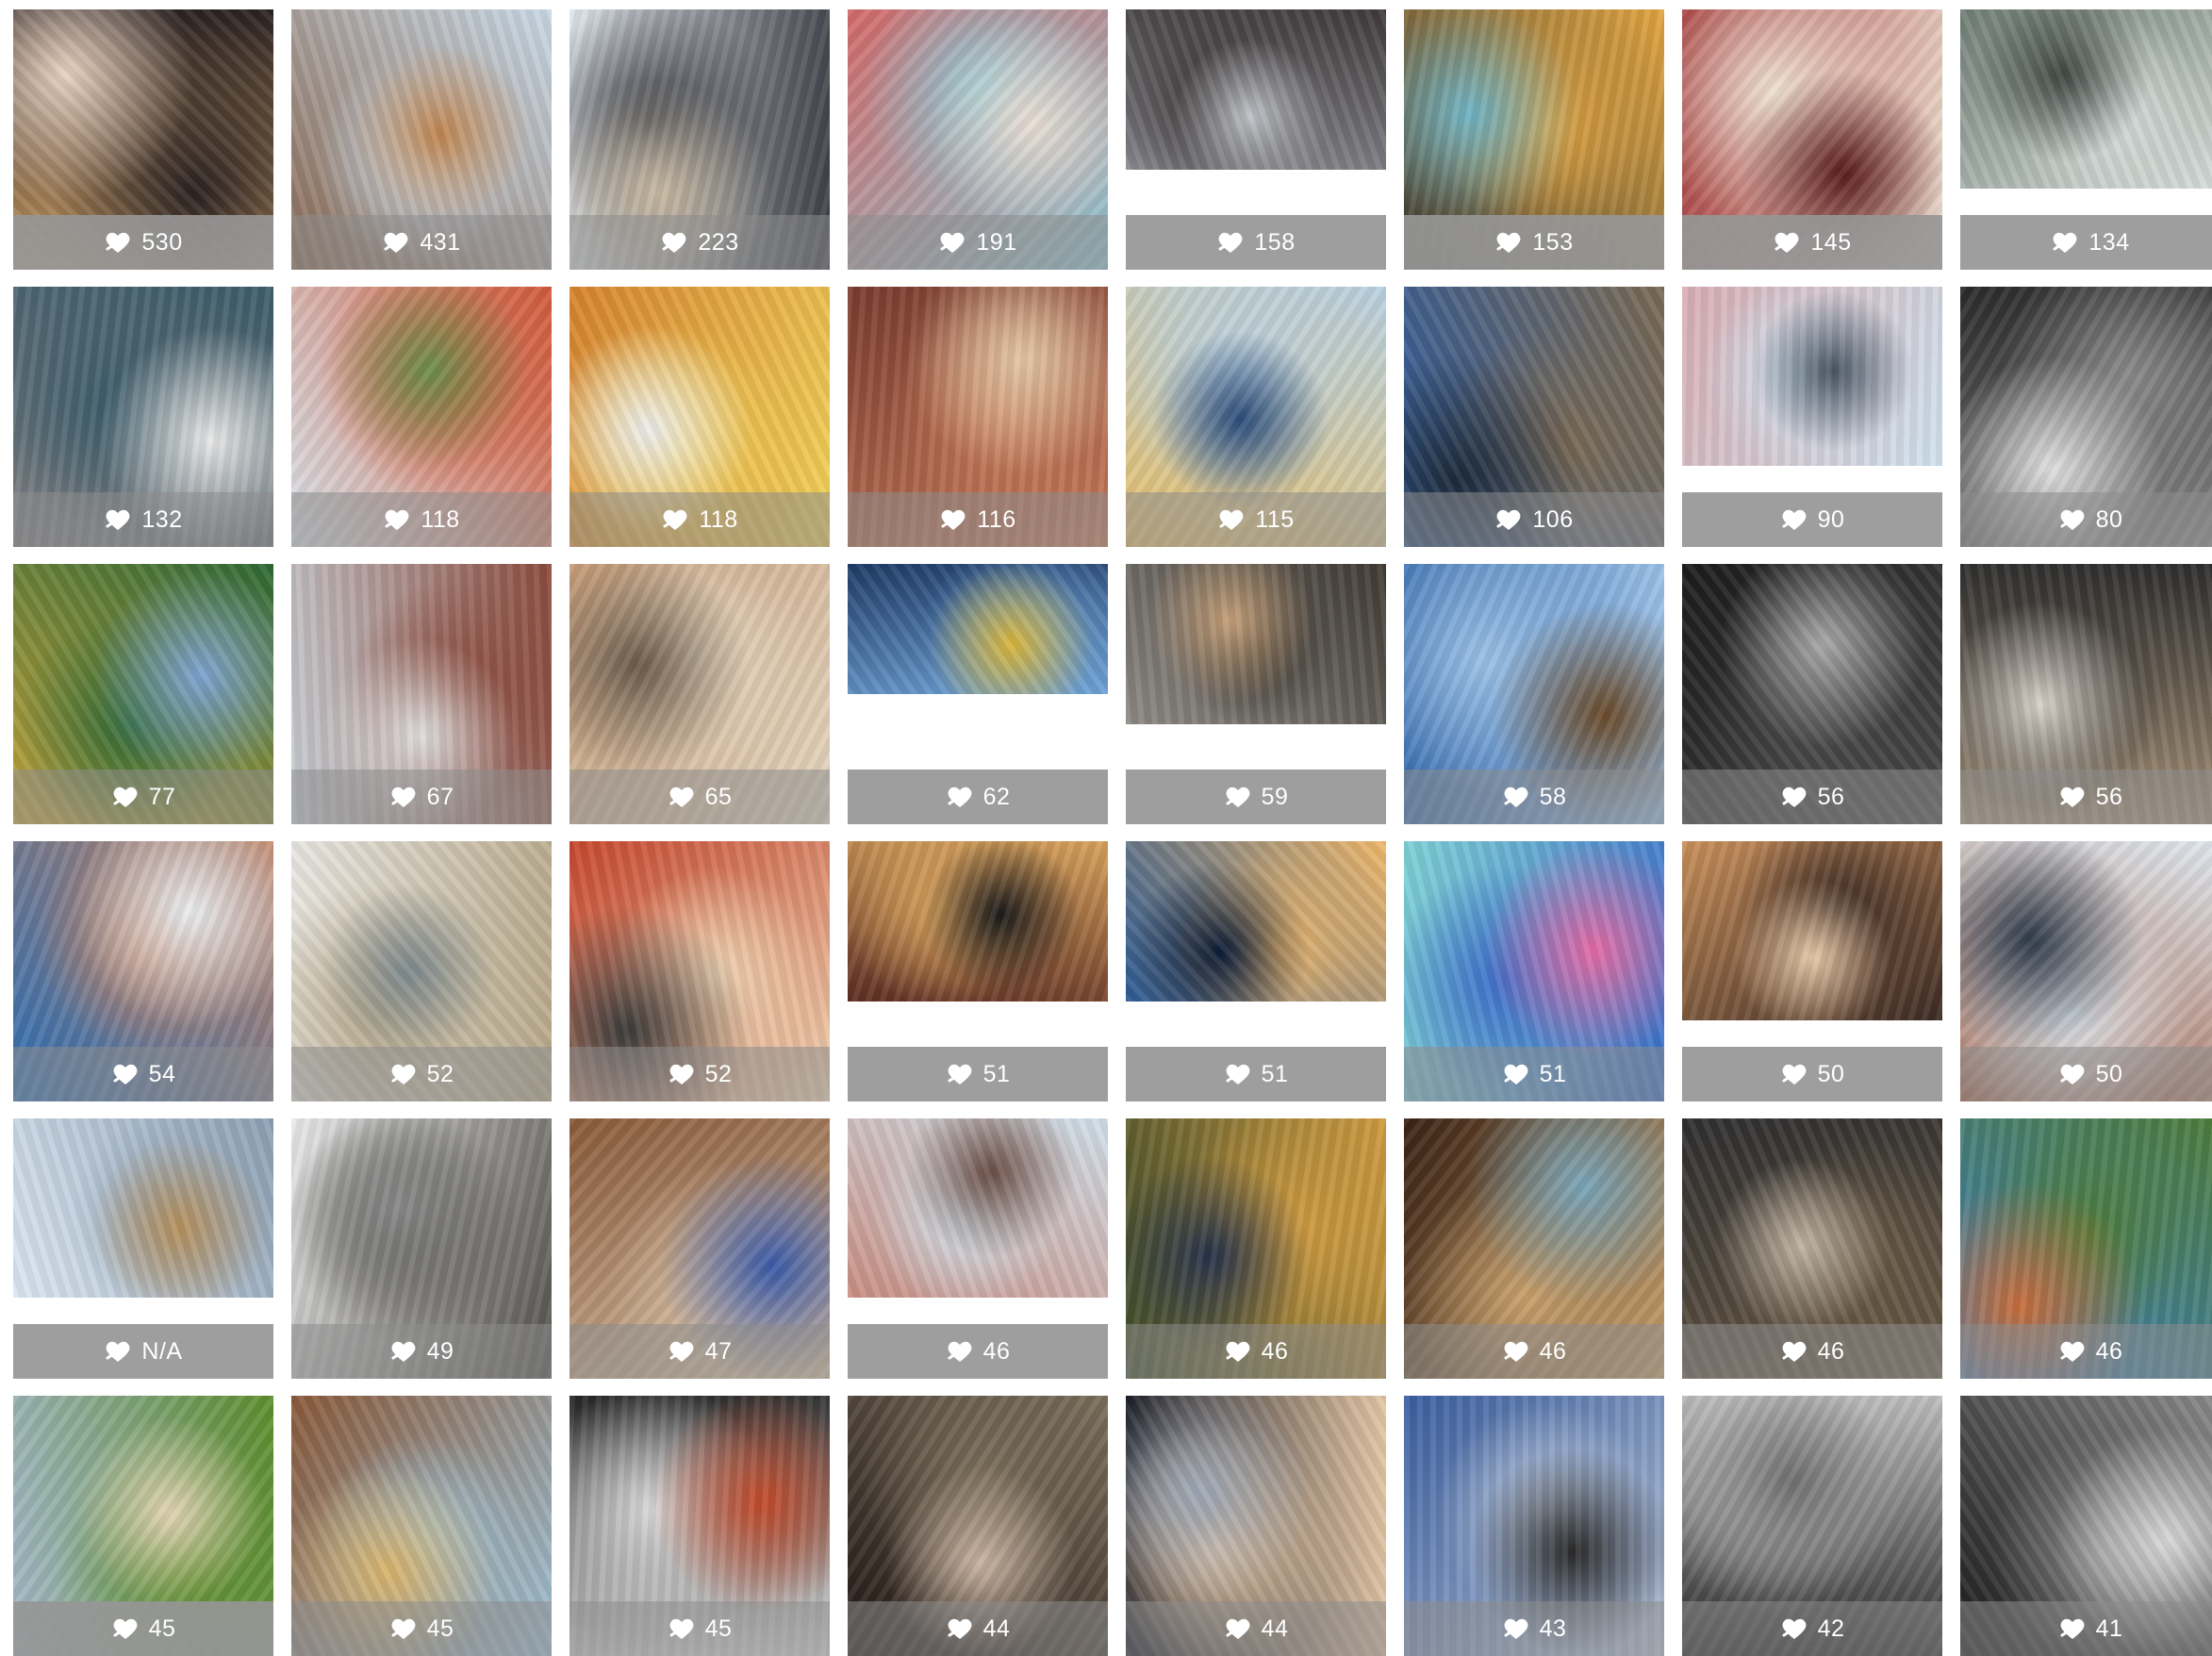  Describe the element at coordinates (143, 519) in the screenshot. I see `like-count-bar: 132` at that location.